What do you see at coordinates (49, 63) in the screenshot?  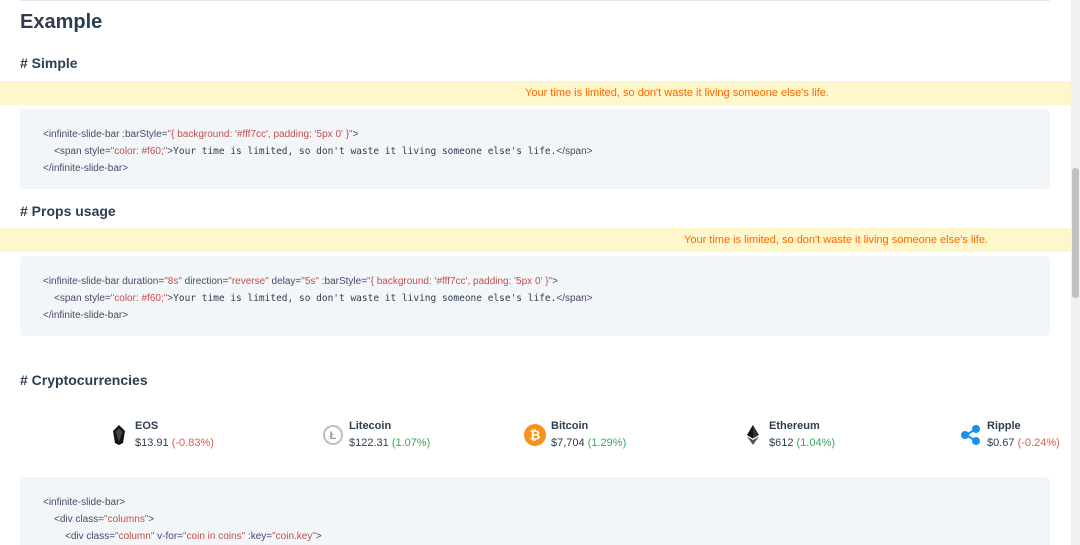 I see `section-title-simple: # Simple` at bounding box center [49, 63].